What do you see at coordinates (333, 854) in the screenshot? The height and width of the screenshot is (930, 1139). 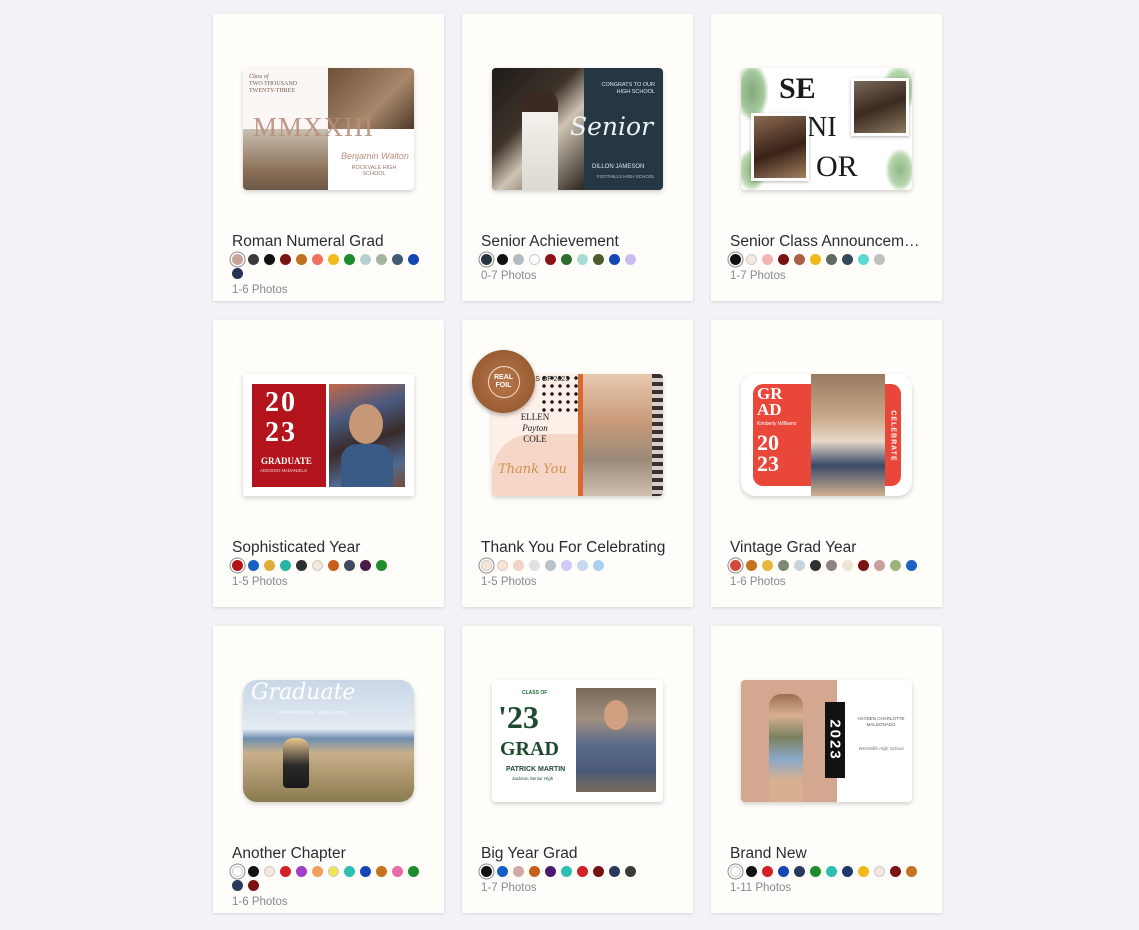 I see `card-title: Another Chapter` at bounding box center [333, 854].